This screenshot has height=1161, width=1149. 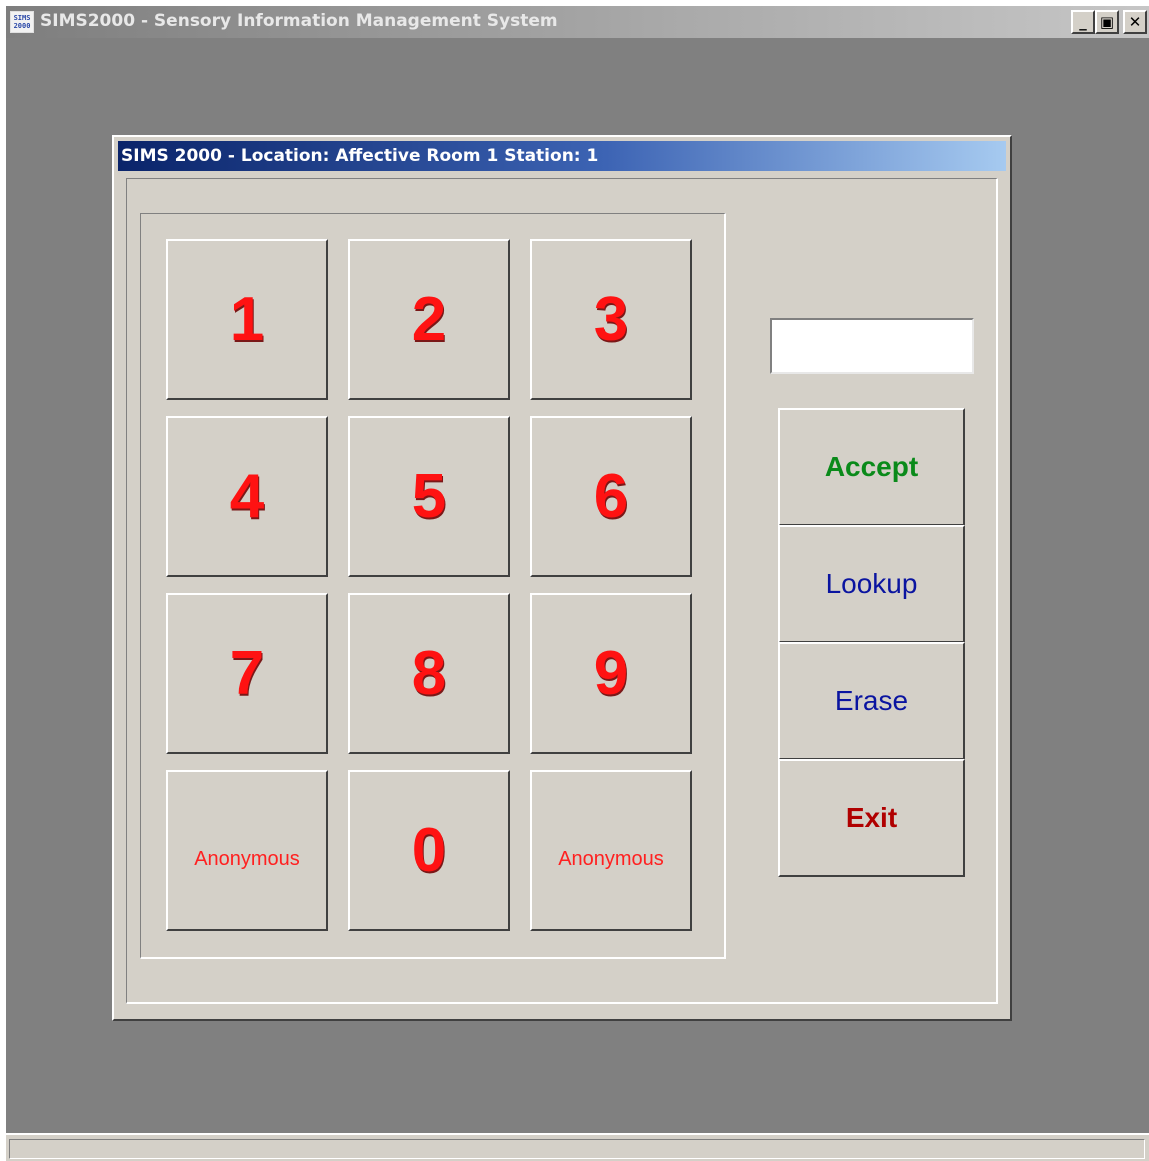 I want to click on status-bar, so click(x=577, y=1147).